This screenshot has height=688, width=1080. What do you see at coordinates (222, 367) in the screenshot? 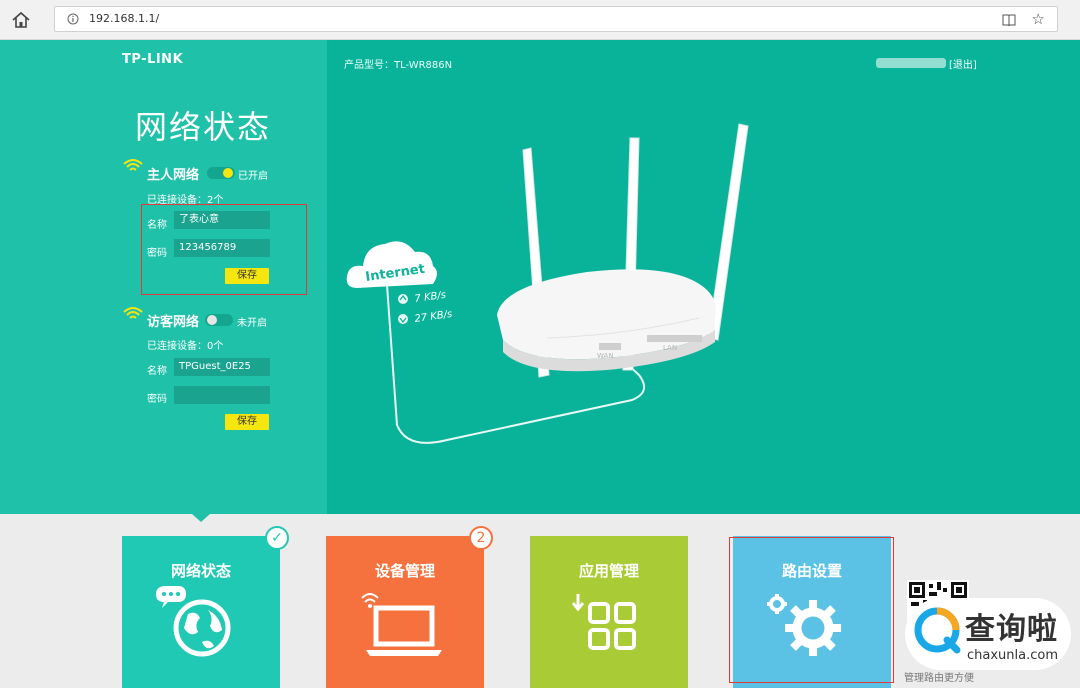
I see `guest-ssid-input: TPGuest_0E25` at bounding box center [222, 367].